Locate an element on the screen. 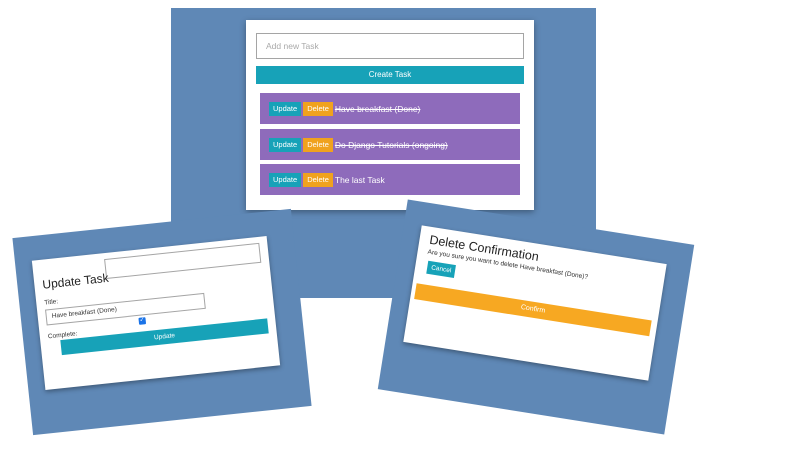 The image size is (800, 450). task-title: Do Django Tutorials (ongoing) is located at coordinates (391, 144).